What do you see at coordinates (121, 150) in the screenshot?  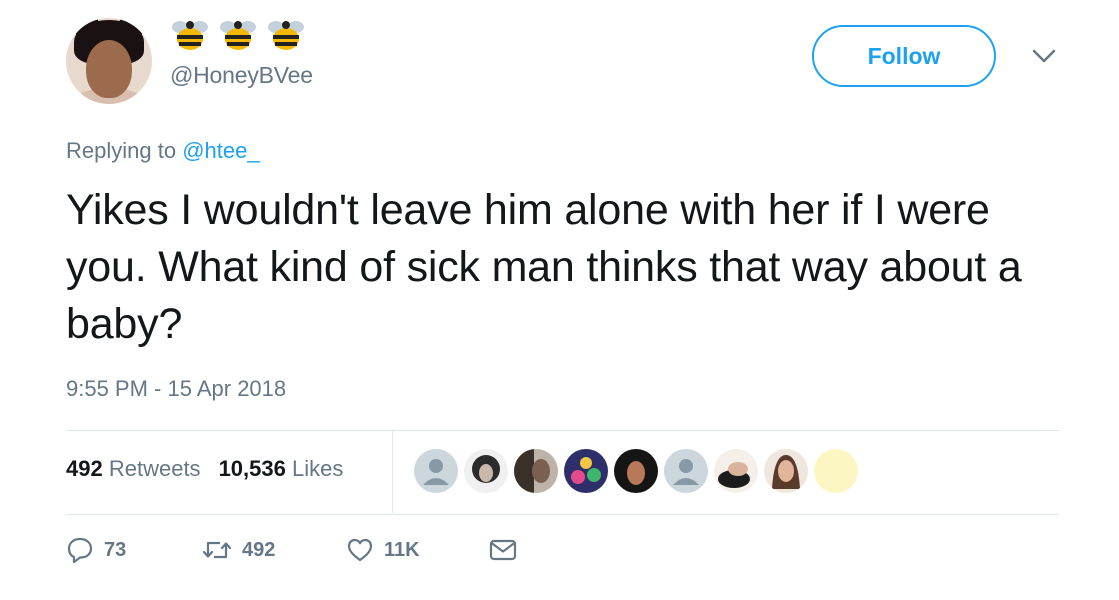 I see `replying-to-label: Replying to` at bounding box center [121, 150].